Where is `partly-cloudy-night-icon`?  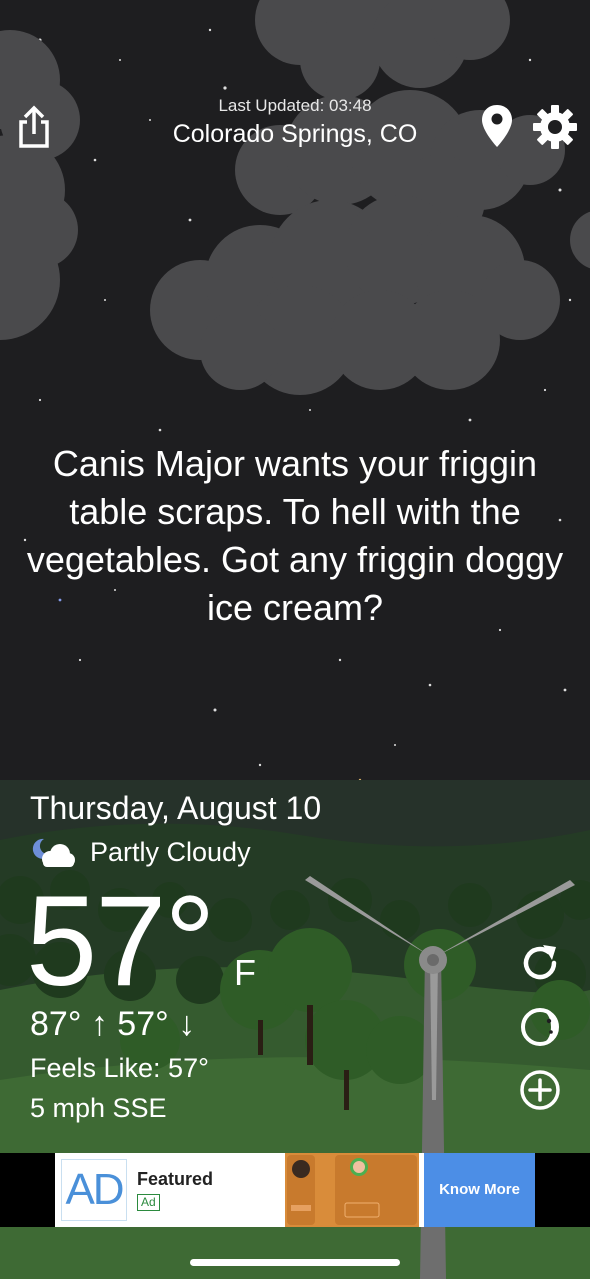 partly-cloudy-night-icon is located at coordinates (53, 852).